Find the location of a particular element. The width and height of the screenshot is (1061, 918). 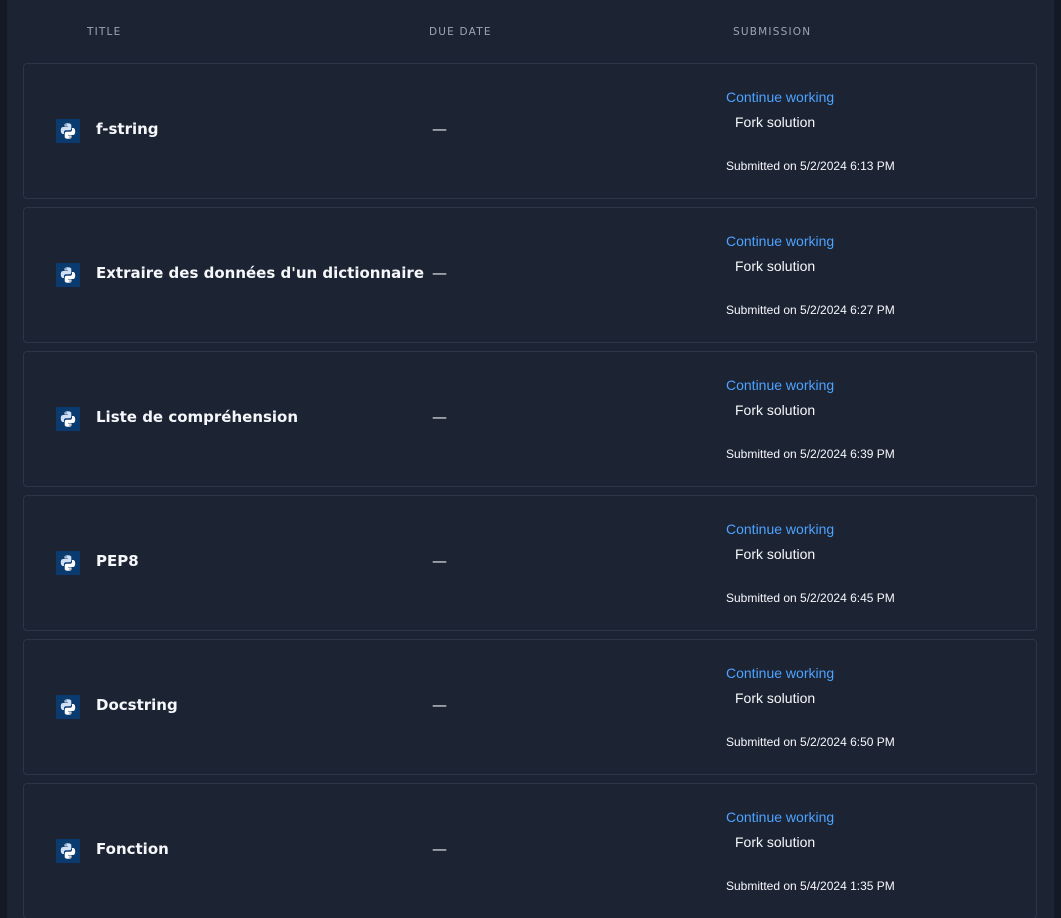

assignment-title: Extraire des données d'un dictionnaire is located at coordinates (260, 273).